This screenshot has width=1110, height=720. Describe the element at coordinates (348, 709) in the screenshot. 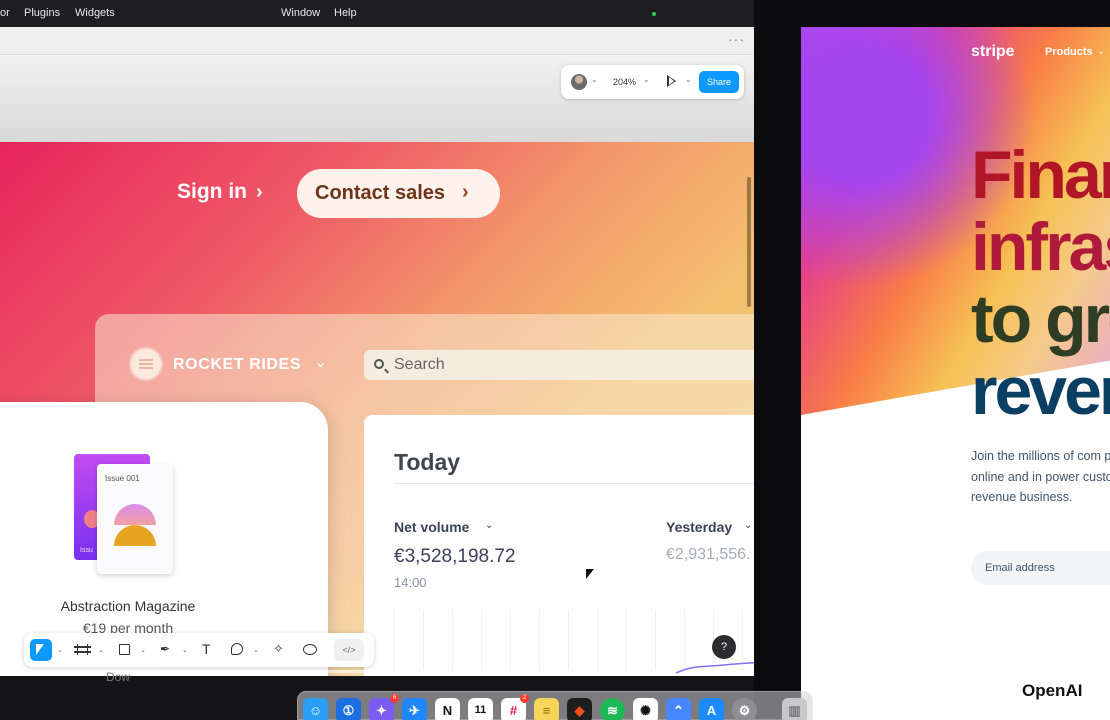

I see `1password-app-icon: ①` at that location.